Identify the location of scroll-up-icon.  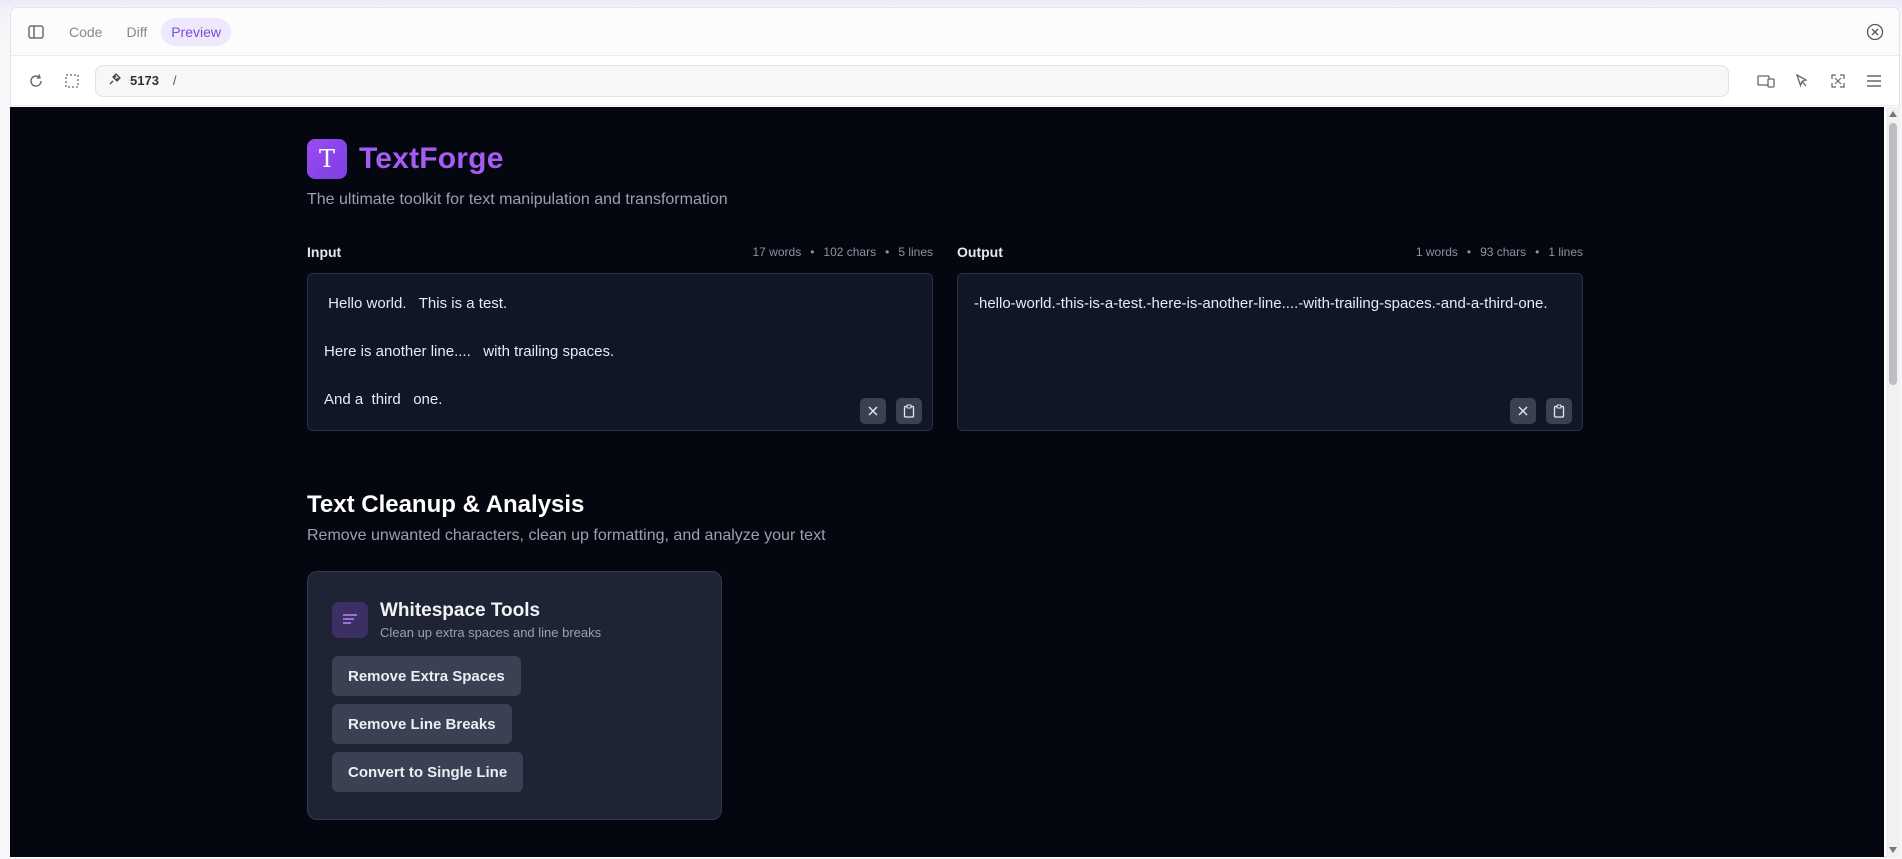
(1893, 114).